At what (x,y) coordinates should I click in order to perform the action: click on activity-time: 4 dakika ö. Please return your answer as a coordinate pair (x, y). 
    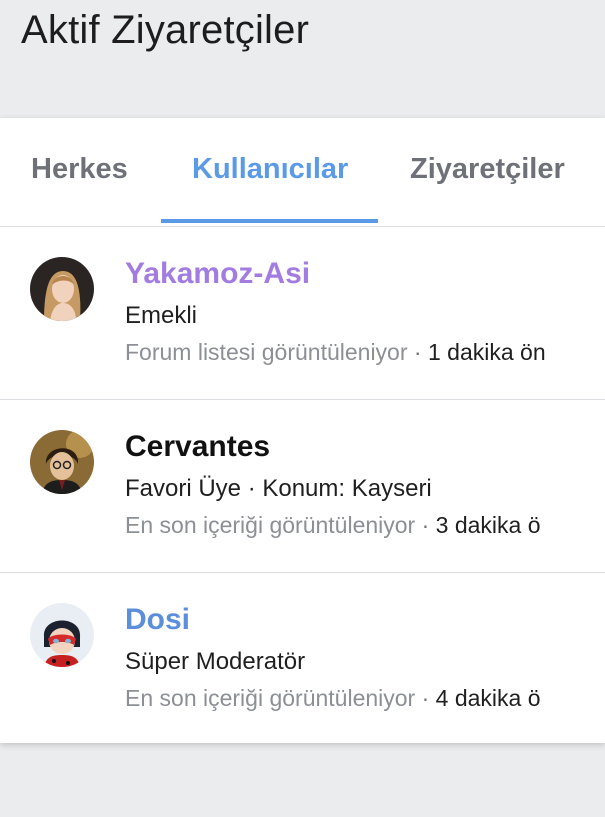
    Looking at the image, I should click on (488, 698).